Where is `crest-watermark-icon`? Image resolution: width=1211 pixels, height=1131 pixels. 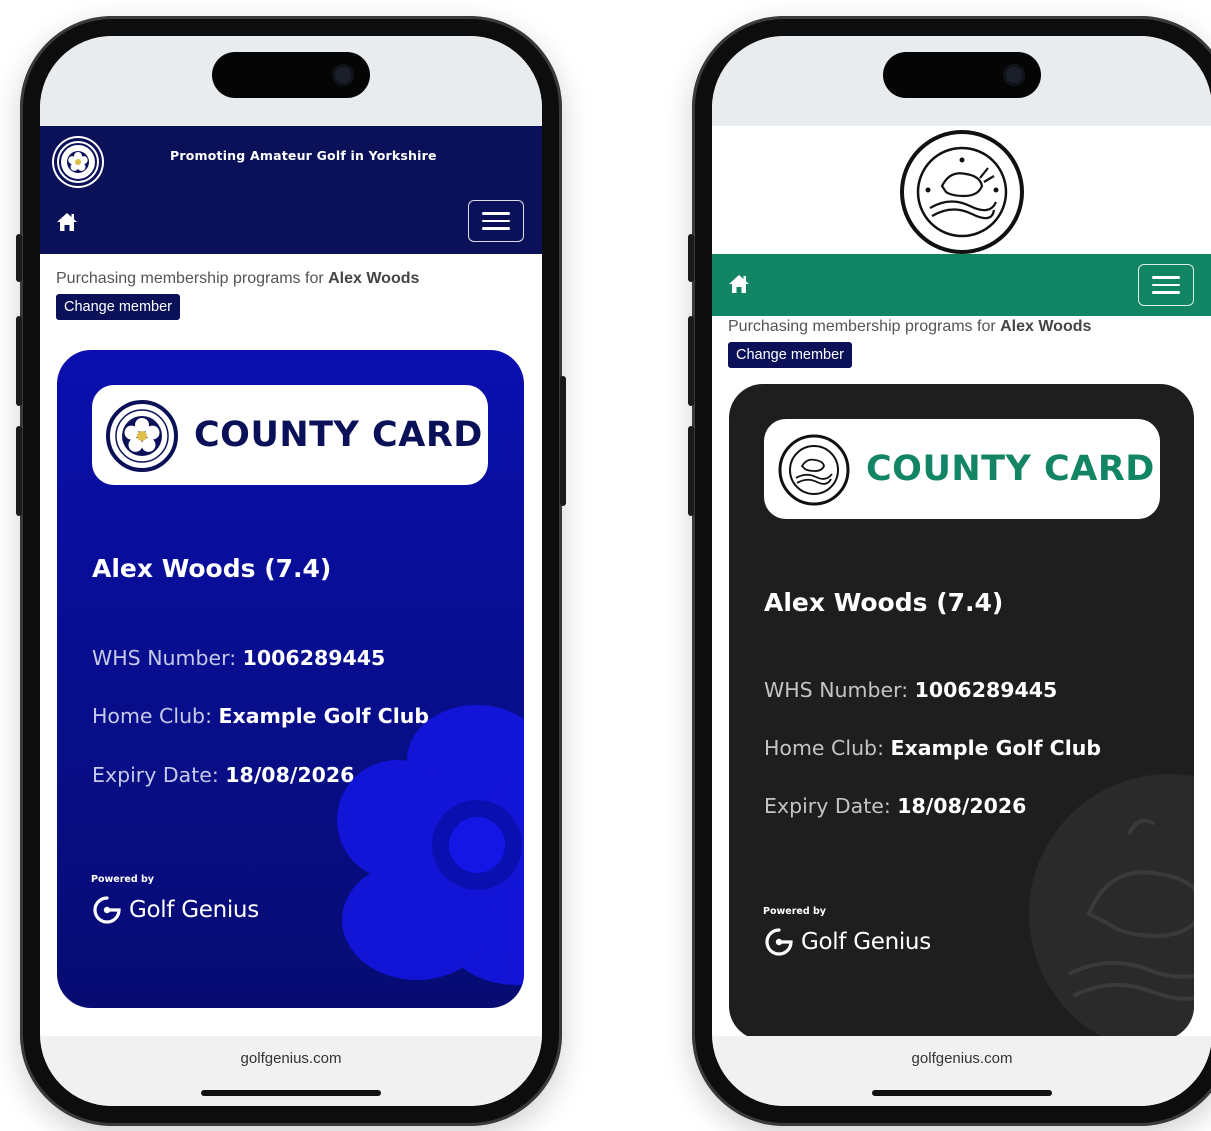 crest-watermark-icon is located at coordinates (1111, 907).